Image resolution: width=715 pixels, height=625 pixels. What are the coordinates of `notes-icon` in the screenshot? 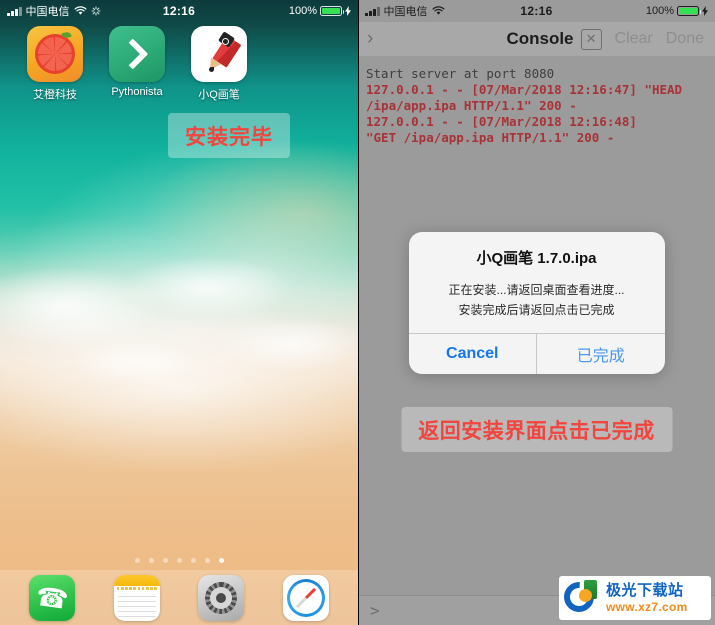 It's located at (136, 597).